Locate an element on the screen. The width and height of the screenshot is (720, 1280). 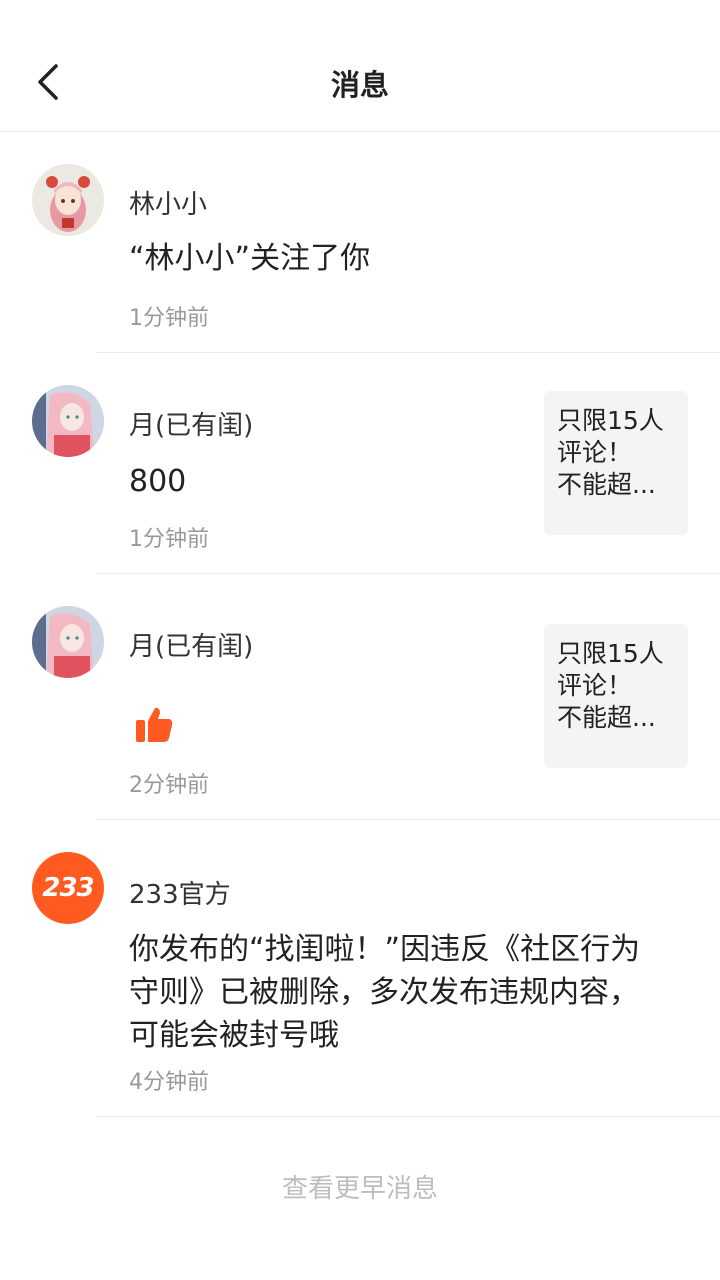
sender-name: 林小小 is located at coordinates (168, 205).